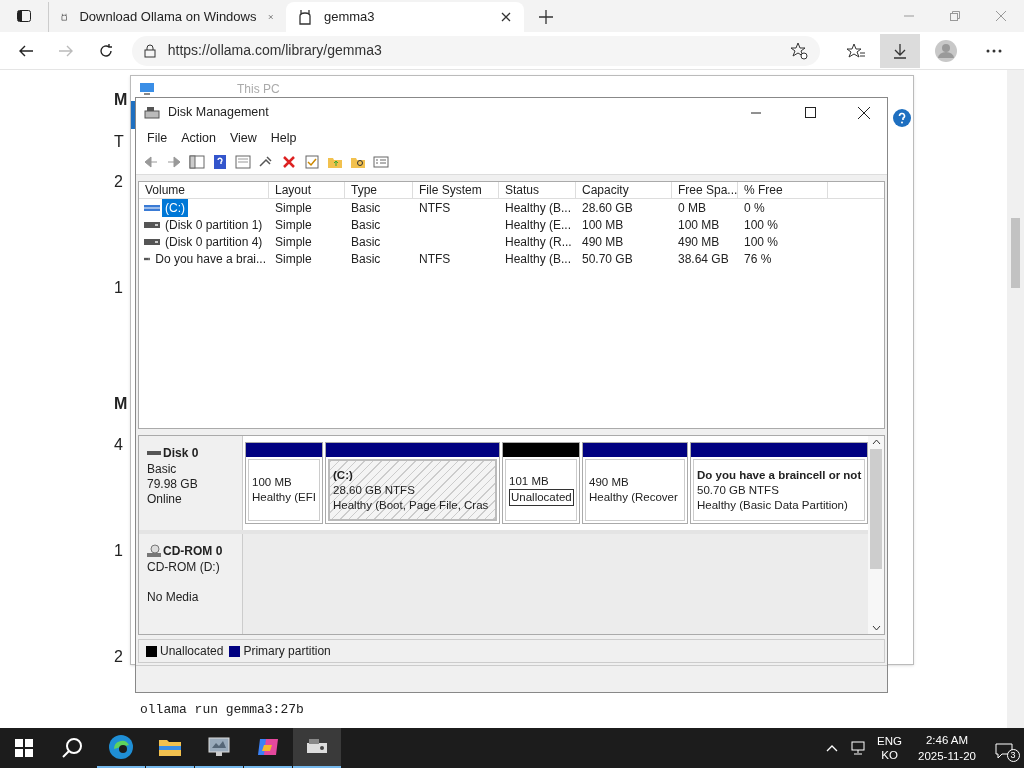 The width and height of the screenshot is (1024, 768). What do you see at coordinates (381, 161) in the screenshot?
I see `list-icon` at bounding box center [381, 161].